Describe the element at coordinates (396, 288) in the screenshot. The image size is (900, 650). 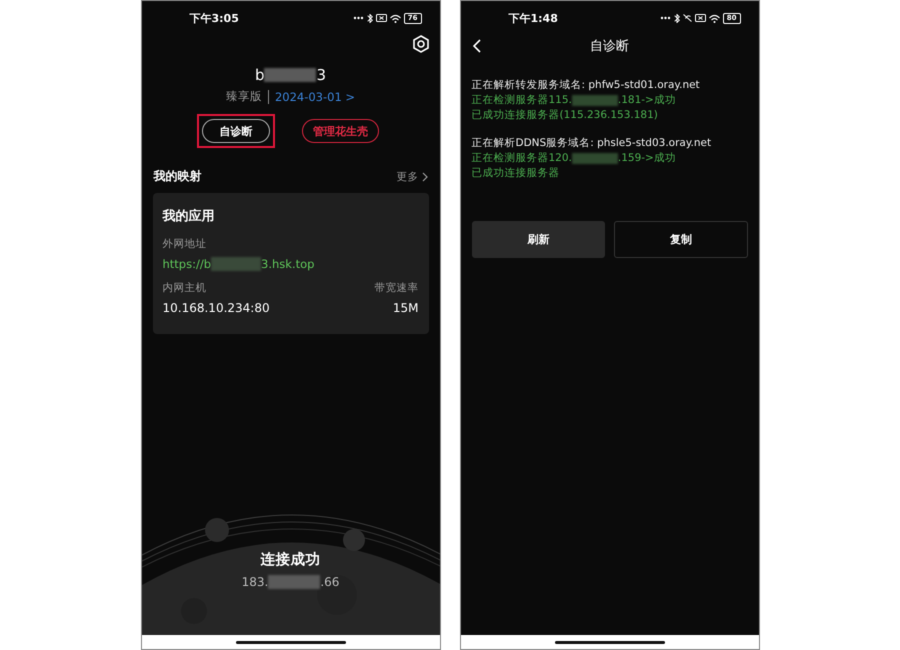
I see `field-label: 带宽速率` at that location.